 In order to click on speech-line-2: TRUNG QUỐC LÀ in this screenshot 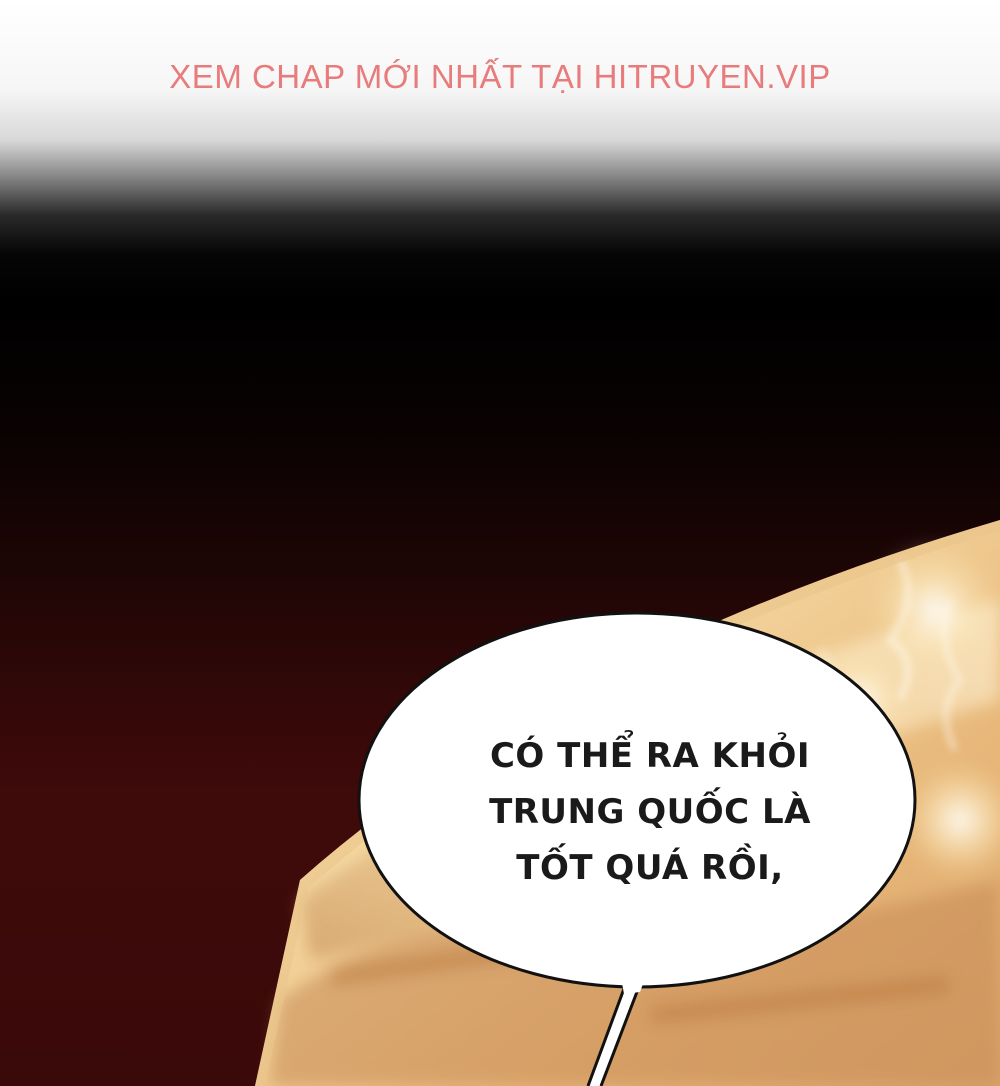, I will do `click(650, 812)`.